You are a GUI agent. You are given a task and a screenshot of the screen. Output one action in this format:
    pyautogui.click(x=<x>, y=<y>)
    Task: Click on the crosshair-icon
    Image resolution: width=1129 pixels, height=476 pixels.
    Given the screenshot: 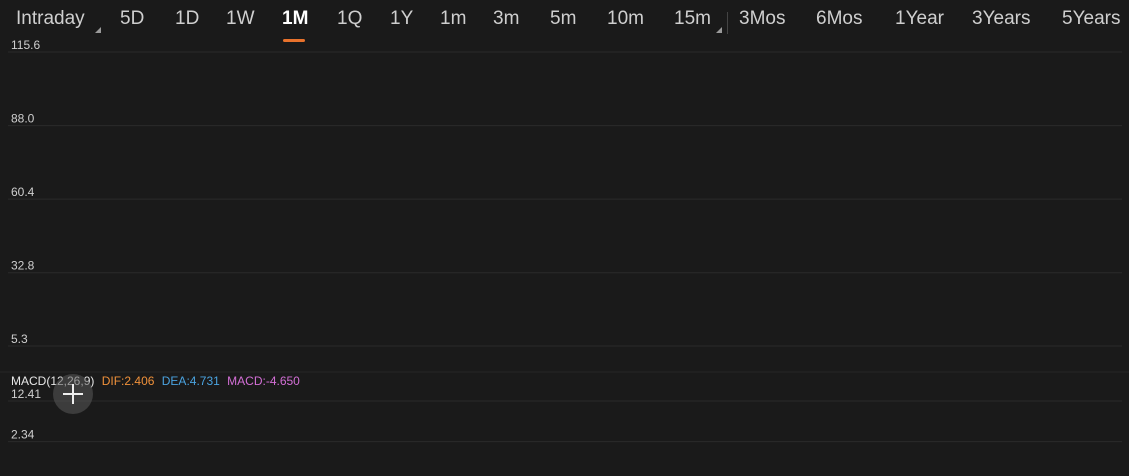 What is the action you would take?
    pyautogui.click(x=73, y=394)
    